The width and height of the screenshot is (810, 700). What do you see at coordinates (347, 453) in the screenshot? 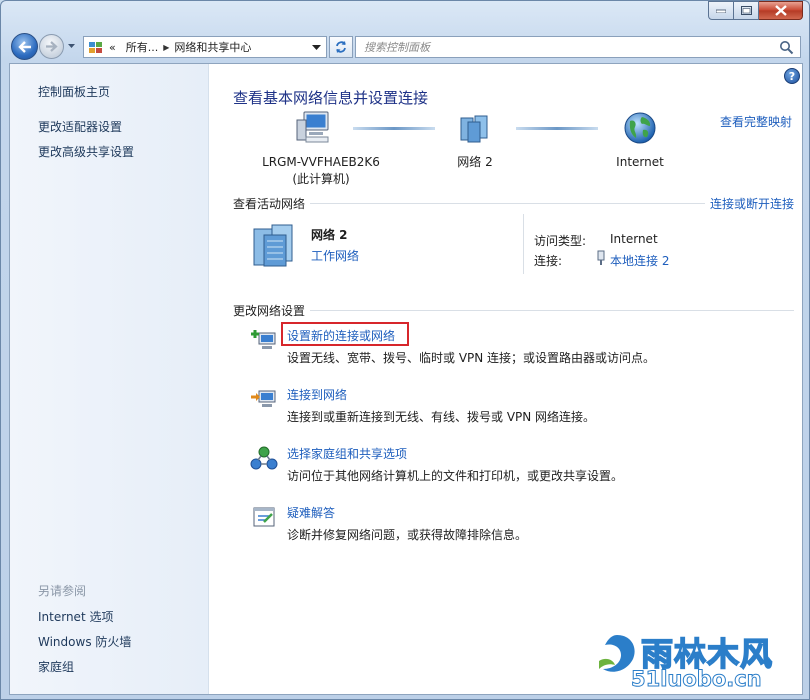
I see `task-title-homegroup: 选择家庭组和共享选项` at bounding box center [347, 453].